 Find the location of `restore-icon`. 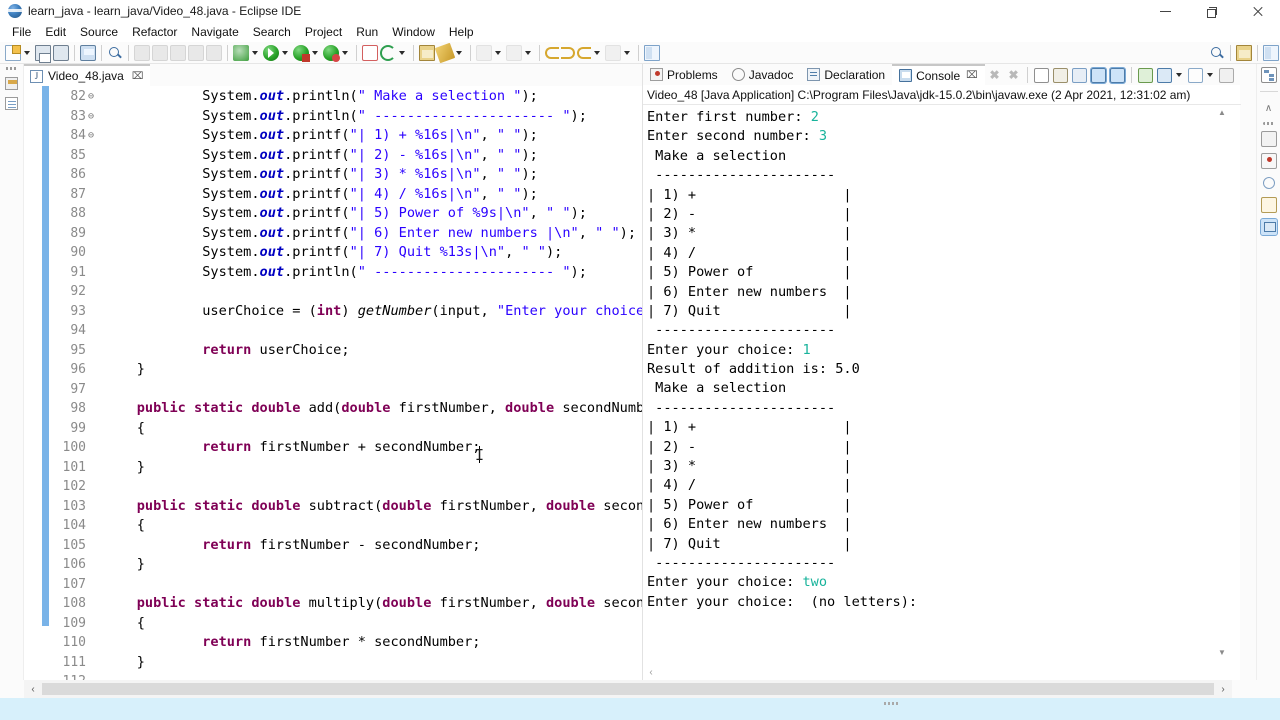

restore-icon is located at coordinates (1268, 139).